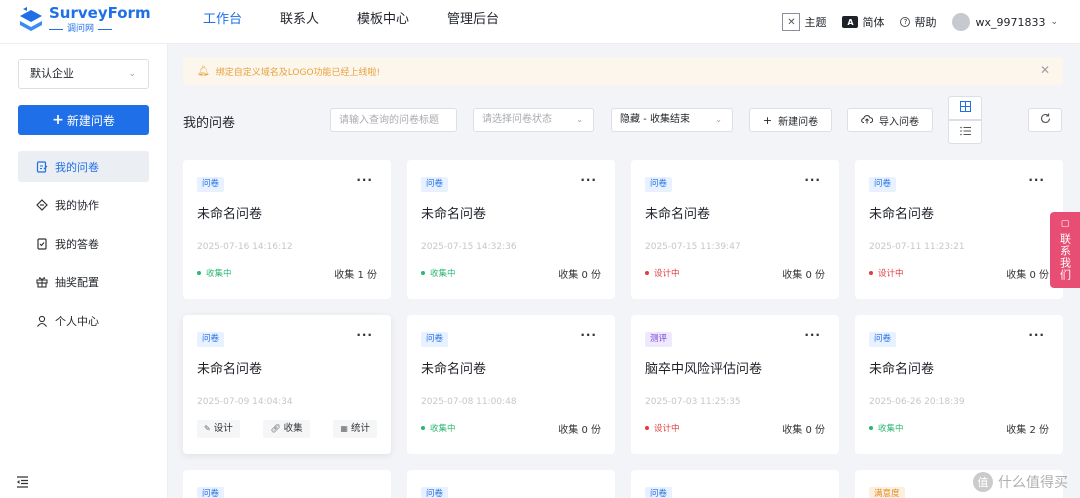 The height and width of the screenshot is (498, 1080). Describe the element at coordinates (804, 22) in the screenshot. I see `theme-button: ✕ 主题` at that location.